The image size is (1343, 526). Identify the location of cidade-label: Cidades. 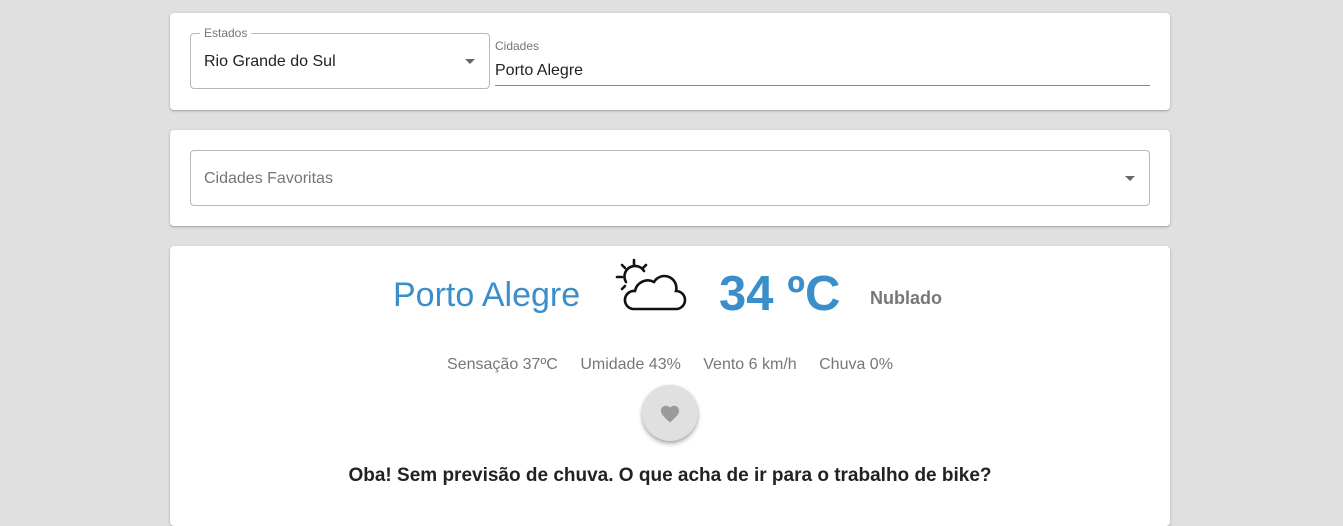
(517, 46).